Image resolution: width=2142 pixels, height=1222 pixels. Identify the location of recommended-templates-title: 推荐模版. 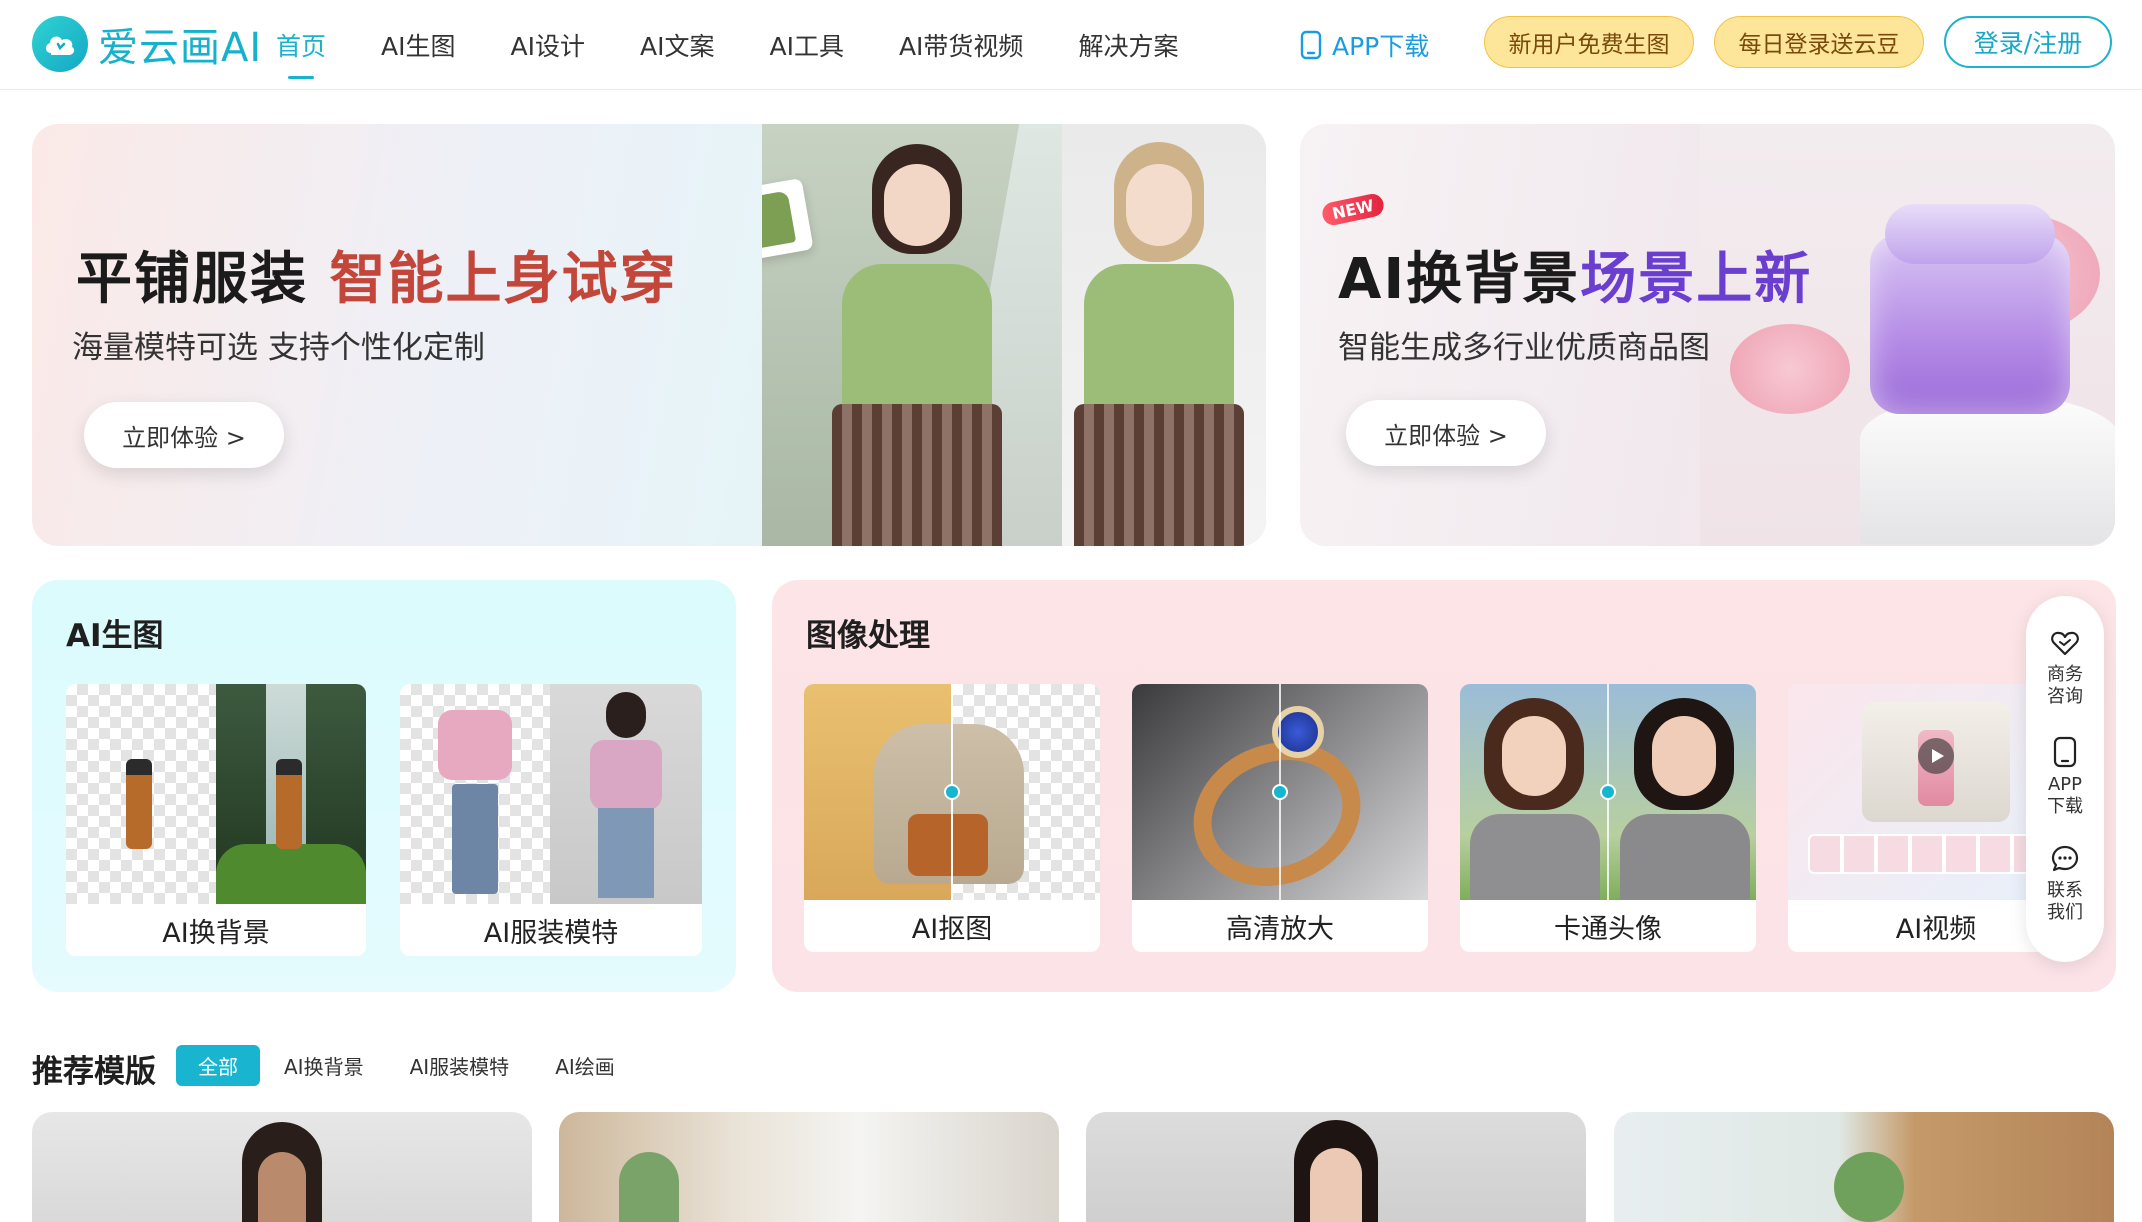
(94, 1072).